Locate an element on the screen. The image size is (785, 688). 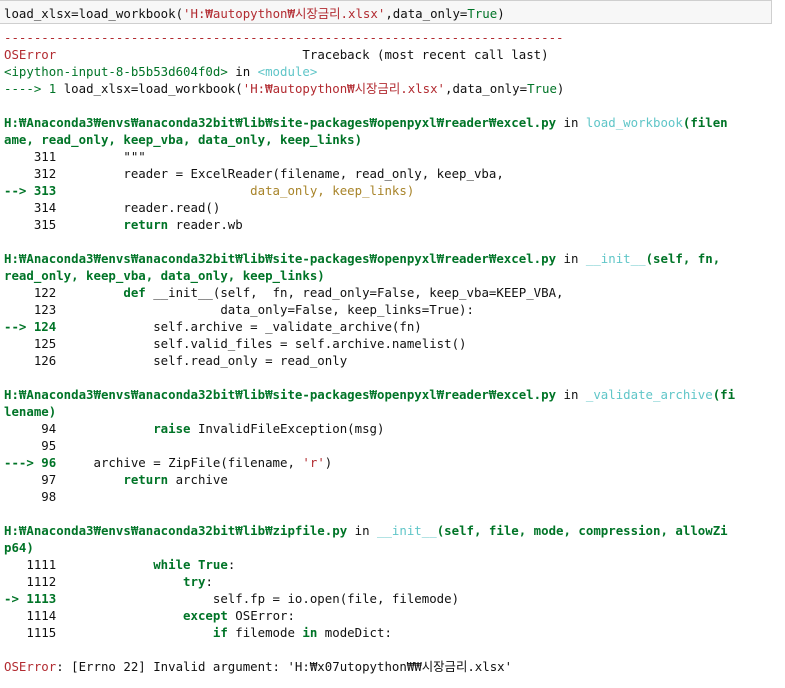
code-text: filemode is located at coordinates (265, 632).